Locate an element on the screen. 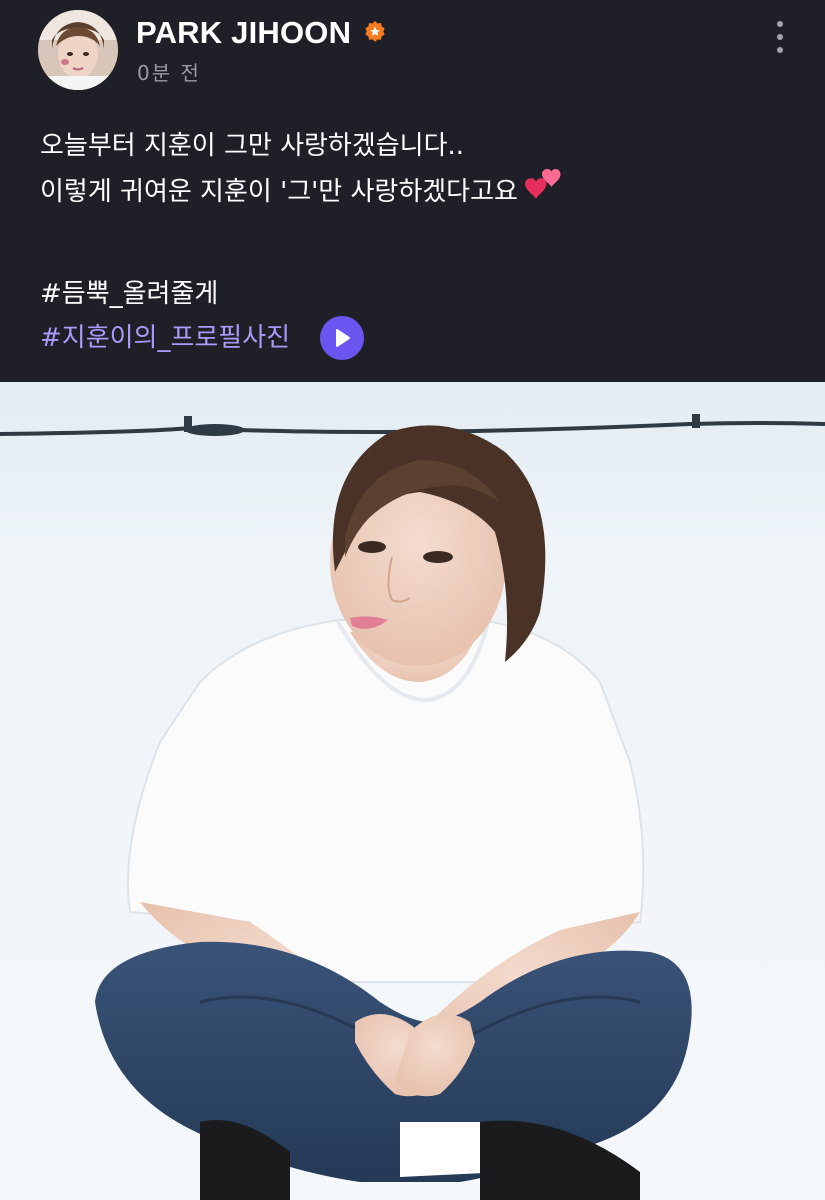 The image size is (825, 1200). verified-badge-icon is located at coordinates (375, 31).